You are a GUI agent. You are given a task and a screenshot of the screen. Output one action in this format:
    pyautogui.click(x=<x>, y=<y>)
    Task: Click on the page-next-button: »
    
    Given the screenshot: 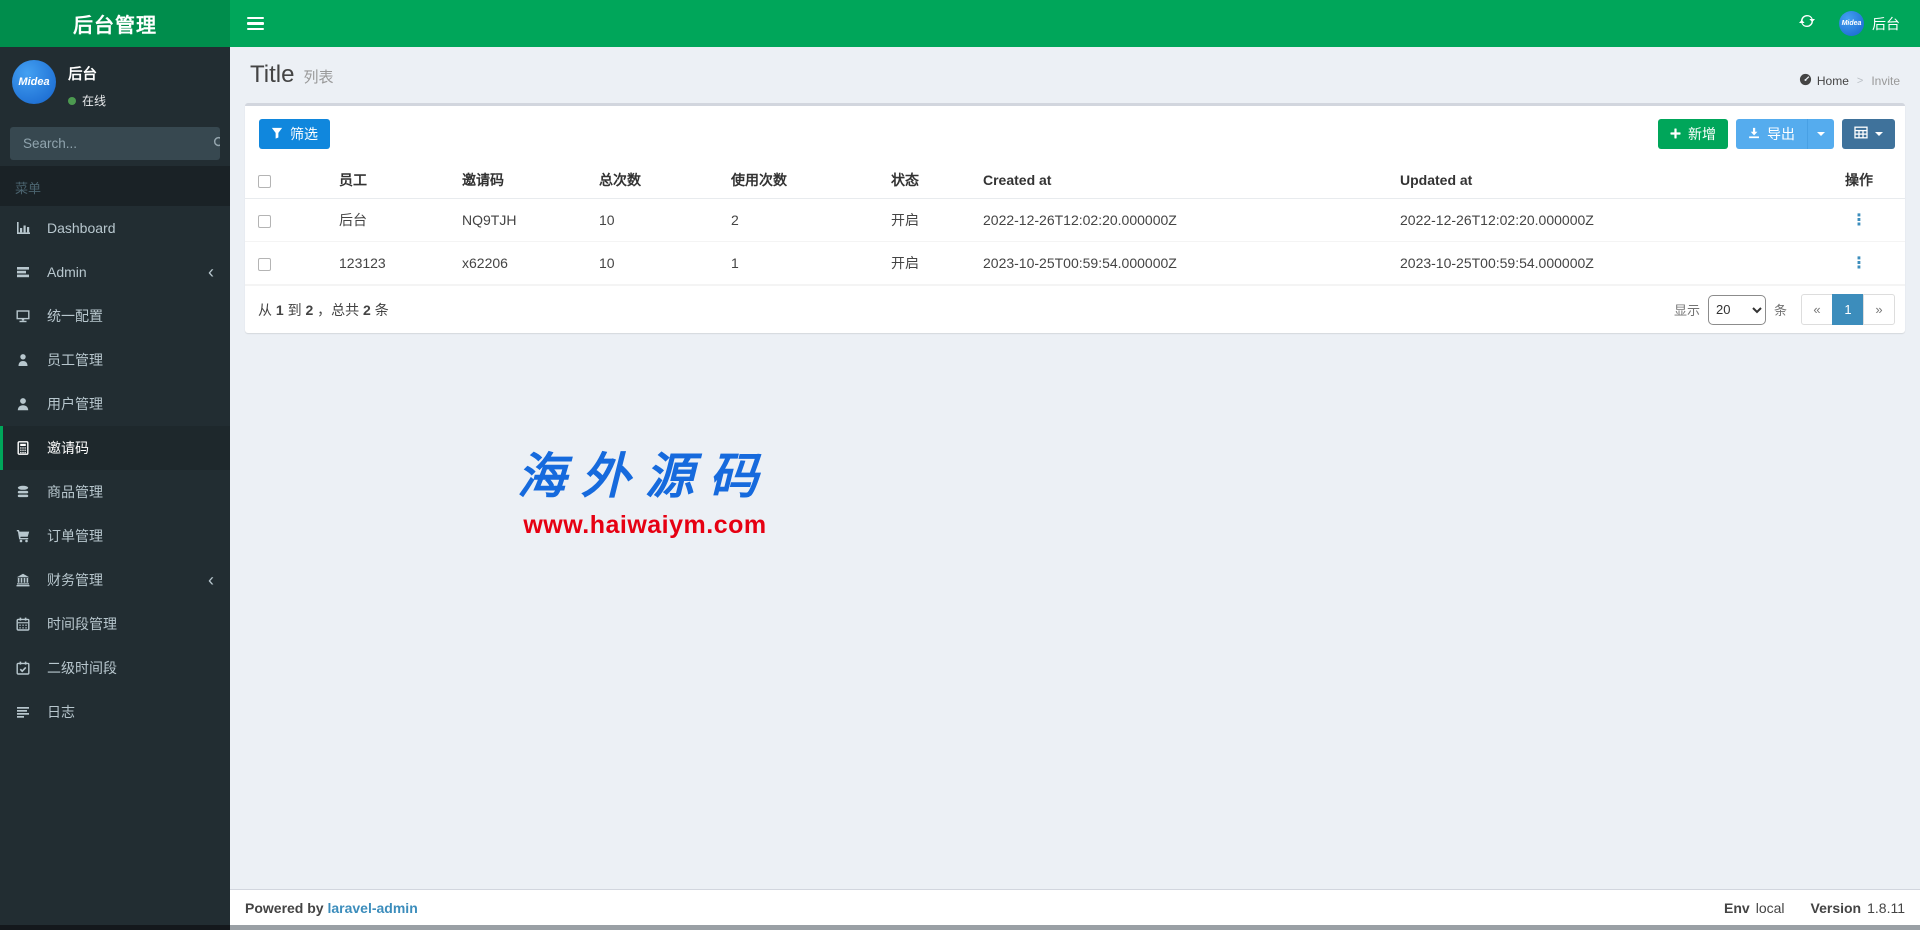 What is the action you would take?
    pyautogui.click(x=1879, y=309)
    